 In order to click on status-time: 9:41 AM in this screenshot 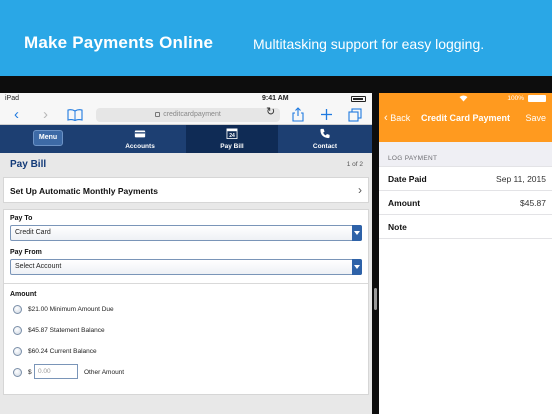, I will do `click(275, 98)`.